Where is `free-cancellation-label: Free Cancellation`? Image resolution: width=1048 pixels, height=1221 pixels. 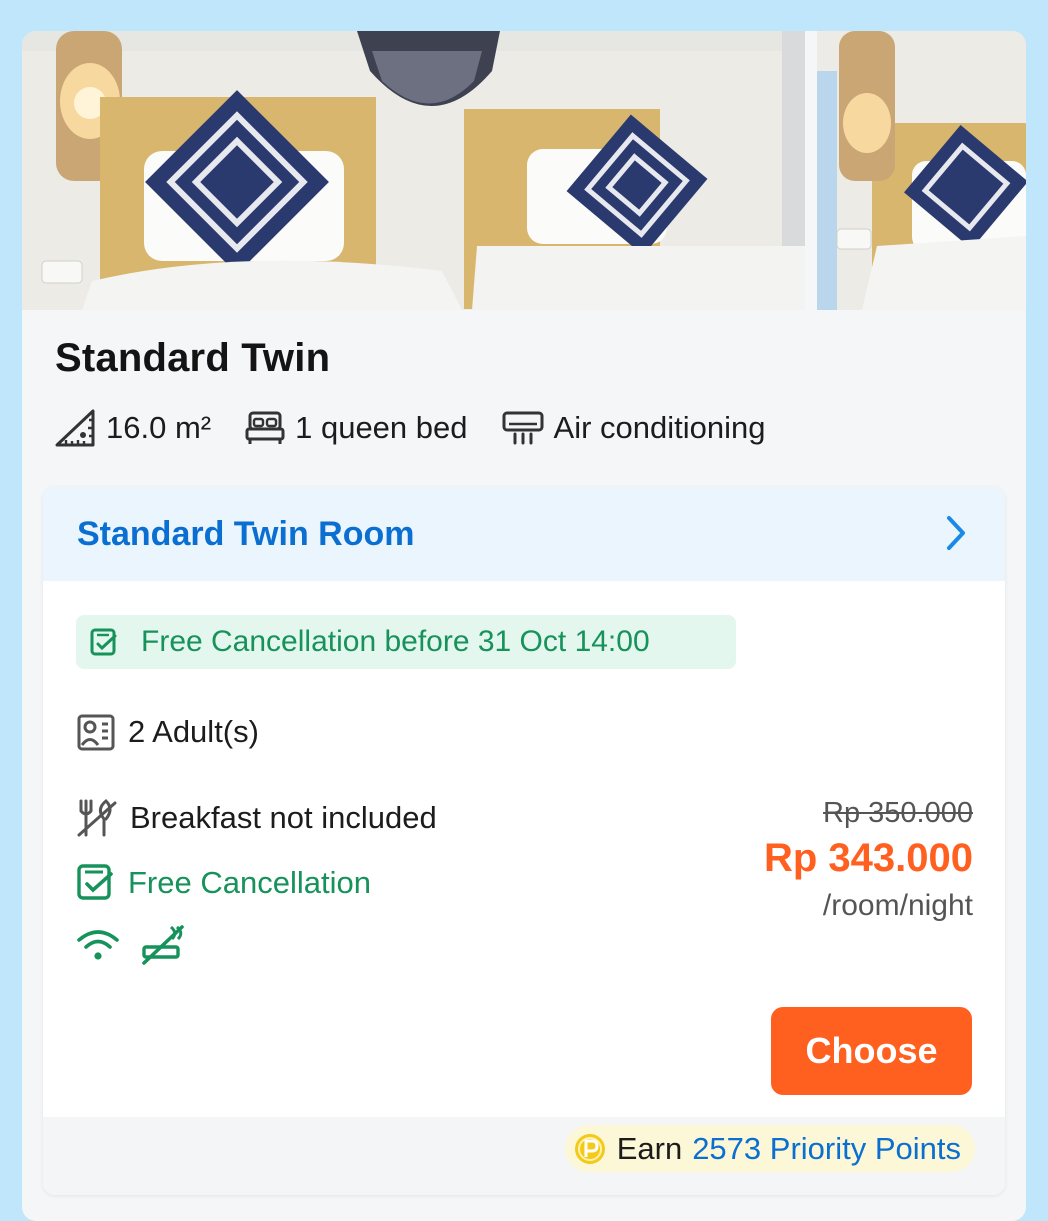
free-cancellation-label: Free Cancellation is located at coordinates (249, 882).